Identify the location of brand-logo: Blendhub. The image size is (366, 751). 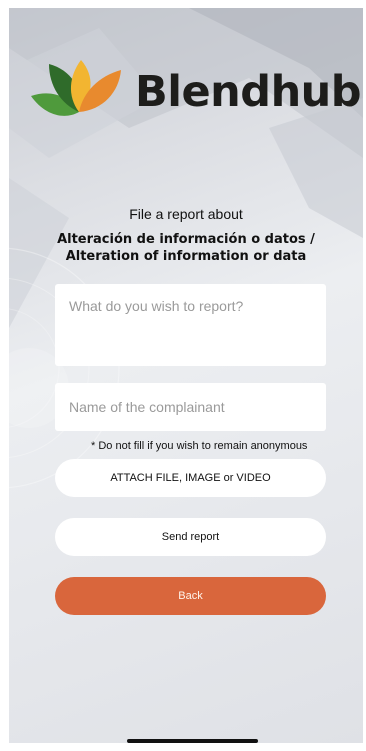
(195, 91).